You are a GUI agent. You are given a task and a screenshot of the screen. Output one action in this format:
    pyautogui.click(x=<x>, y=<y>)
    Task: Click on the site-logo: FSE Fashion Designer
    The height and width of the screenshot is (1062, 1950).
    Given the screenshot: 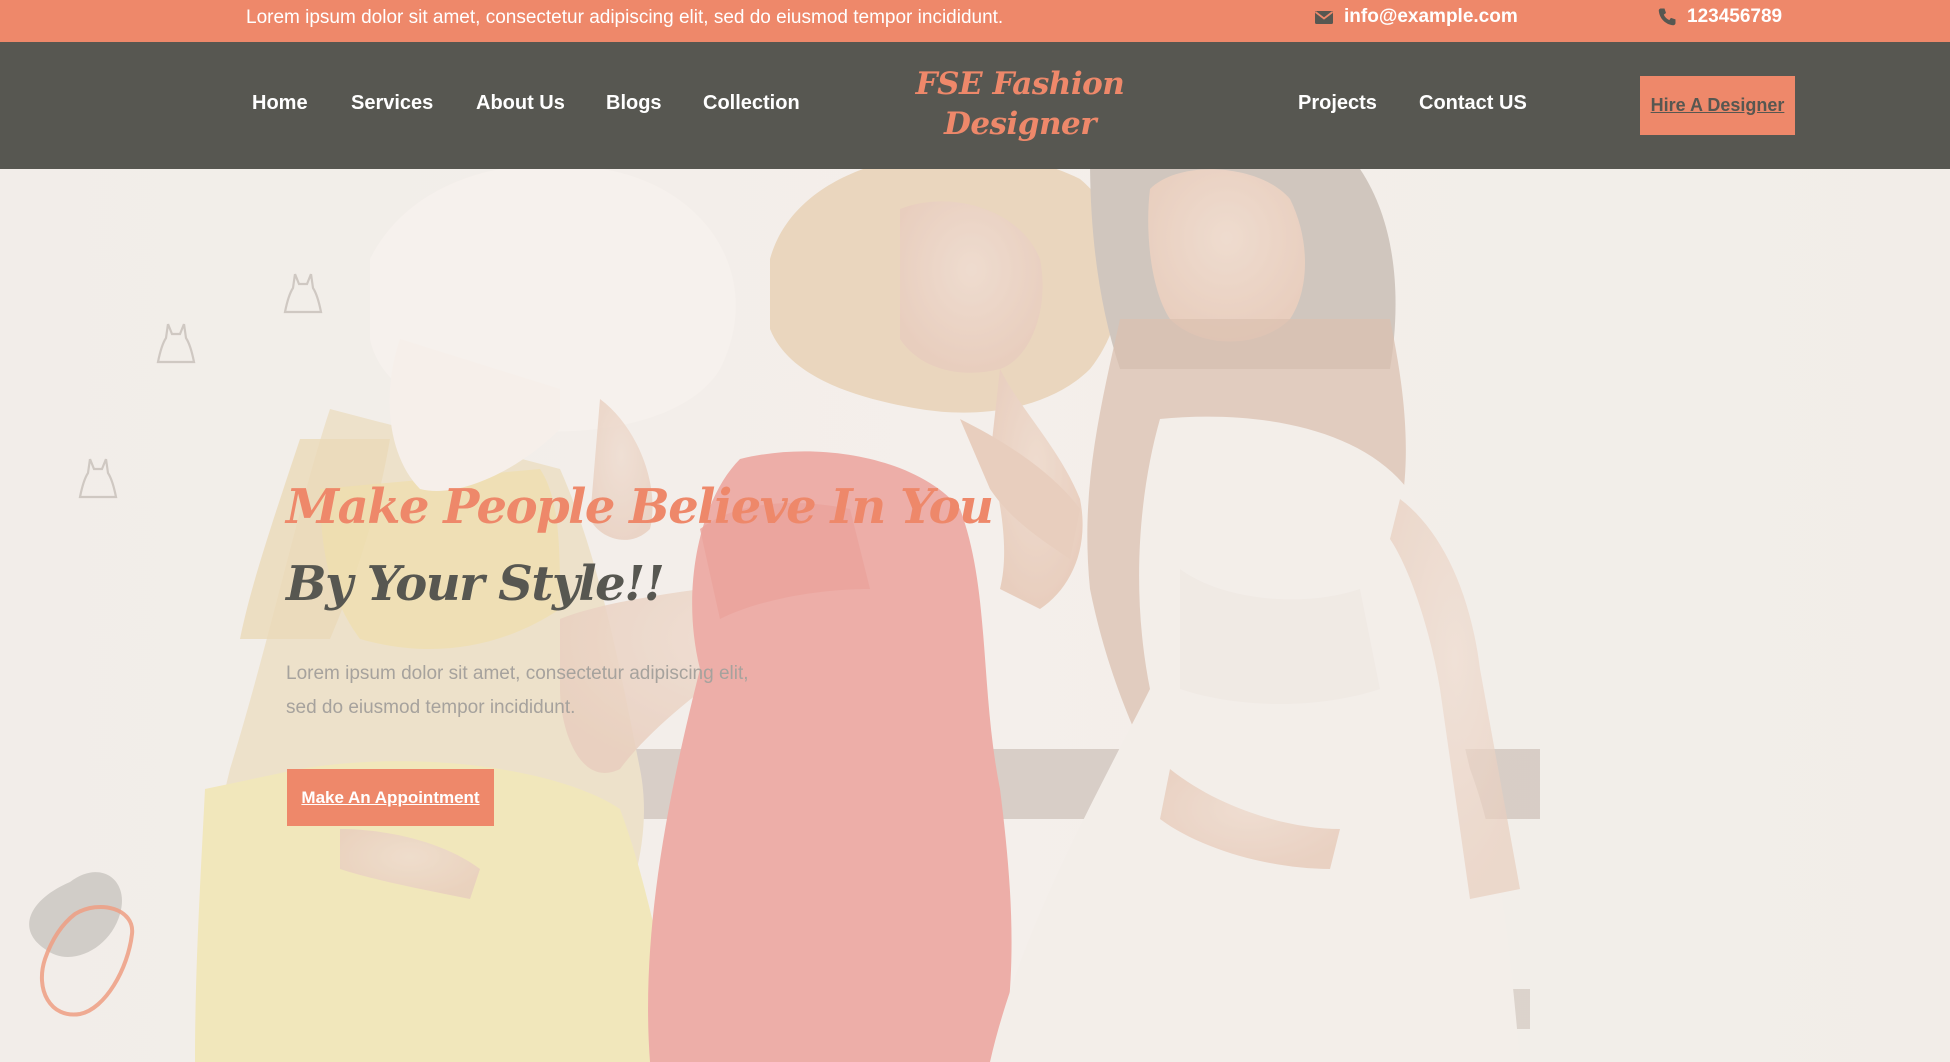 What is the action you would take?
    pyautogui.click(x=1020, y=104)
    